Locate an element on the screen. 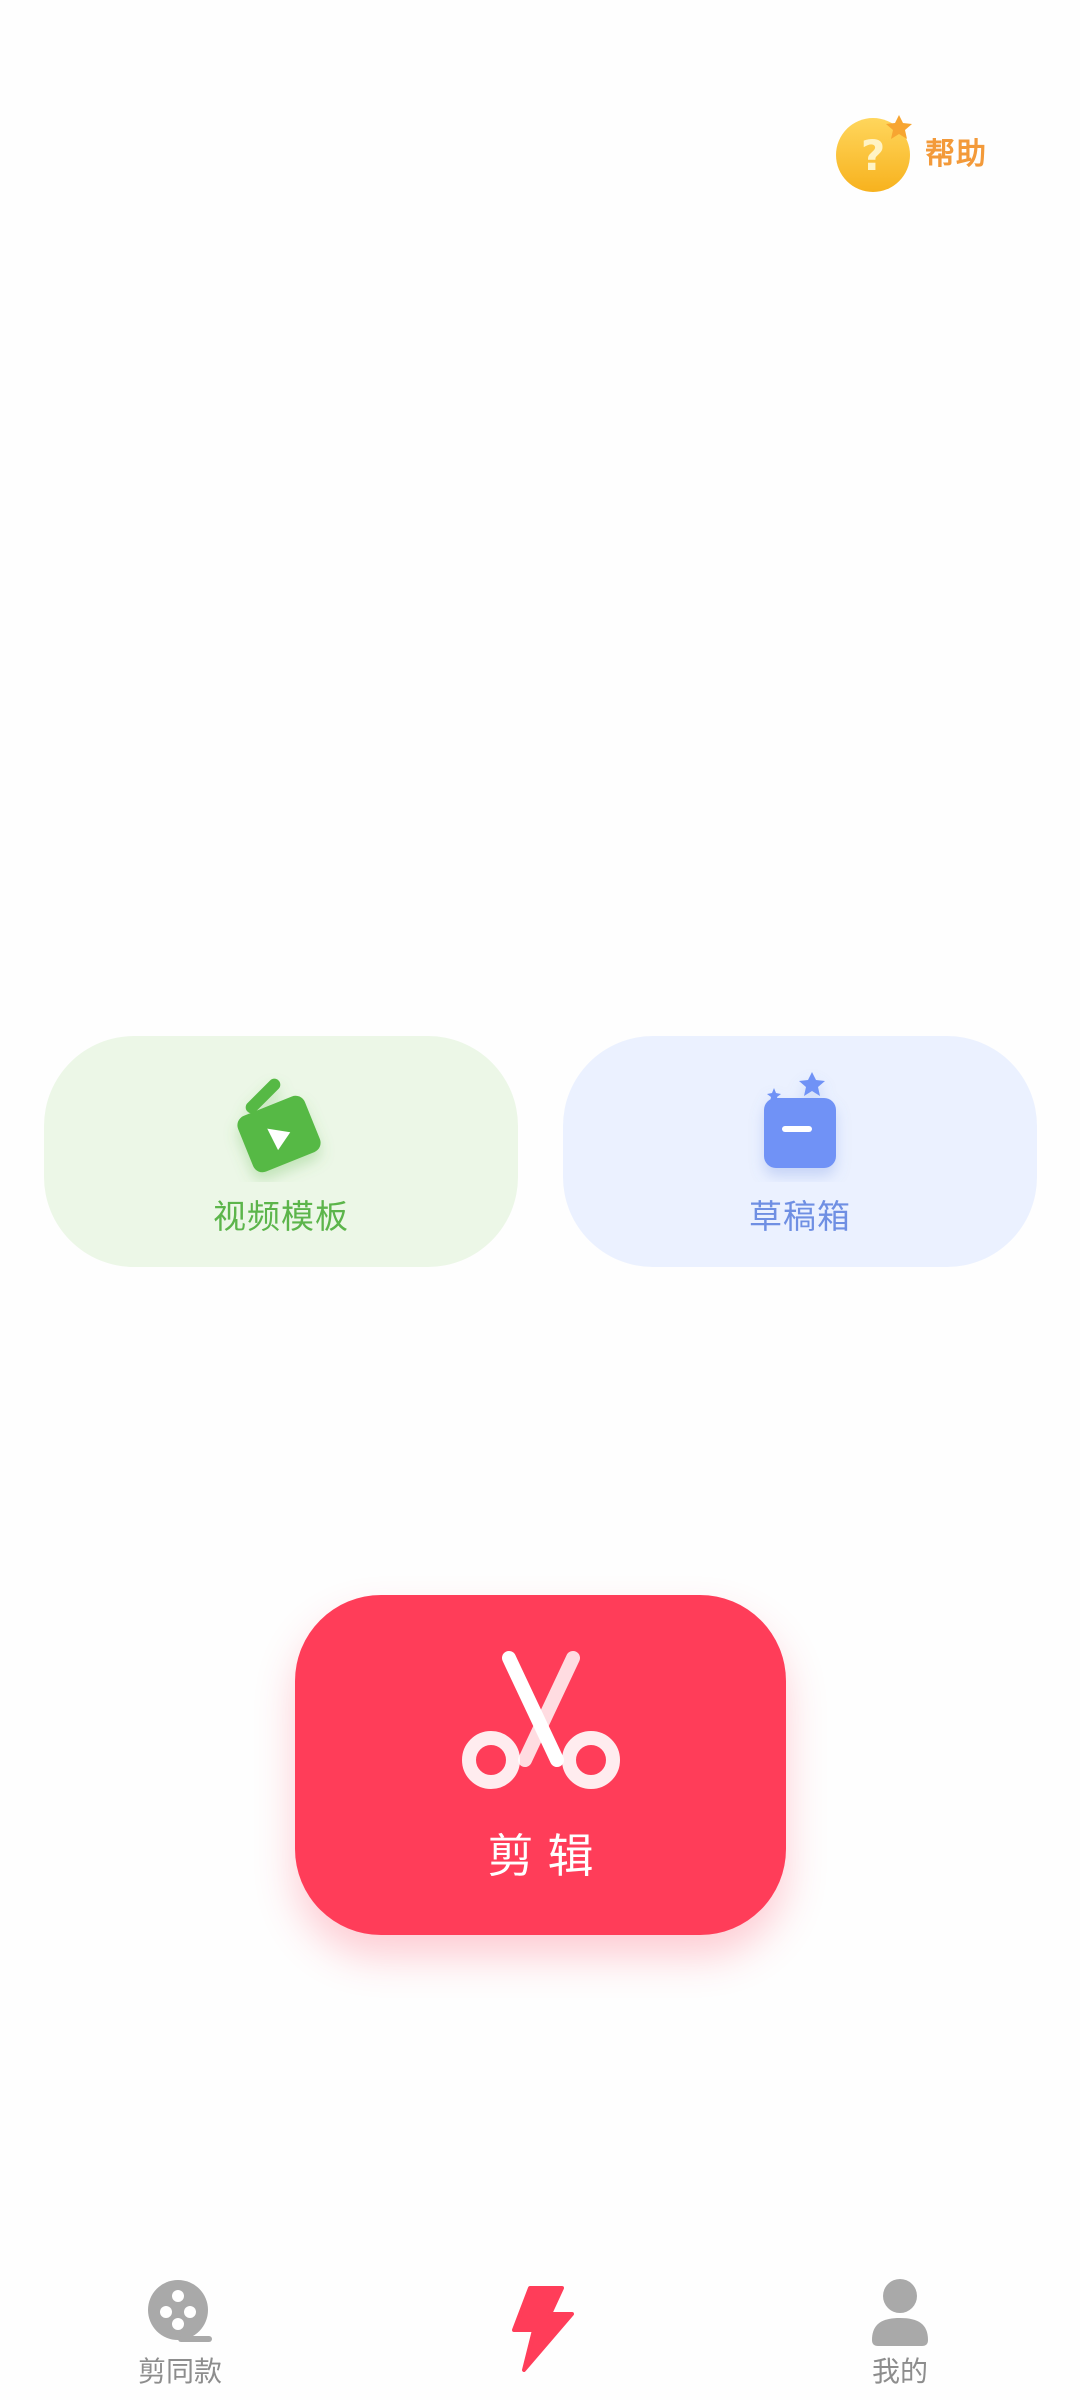 The image size is (1080, 2400). lightning-icon is located at coordinates (543, 2329).